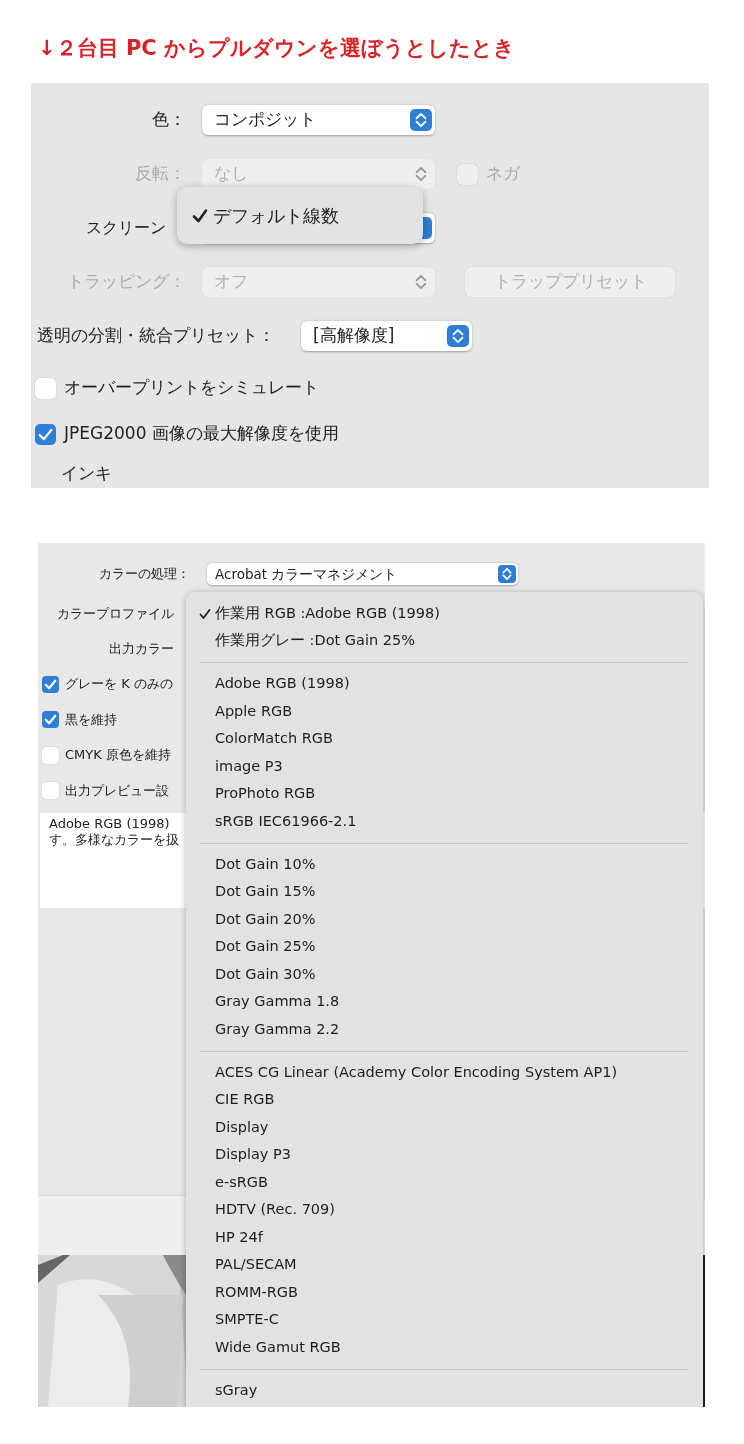 Image resolution: width=744 pixels, height=1444 pixels. What do you see at coordinates (444, 1265) in the screenshot?
I see `menu-item: PAL/SECAM` at bounding box center [444, 1265].